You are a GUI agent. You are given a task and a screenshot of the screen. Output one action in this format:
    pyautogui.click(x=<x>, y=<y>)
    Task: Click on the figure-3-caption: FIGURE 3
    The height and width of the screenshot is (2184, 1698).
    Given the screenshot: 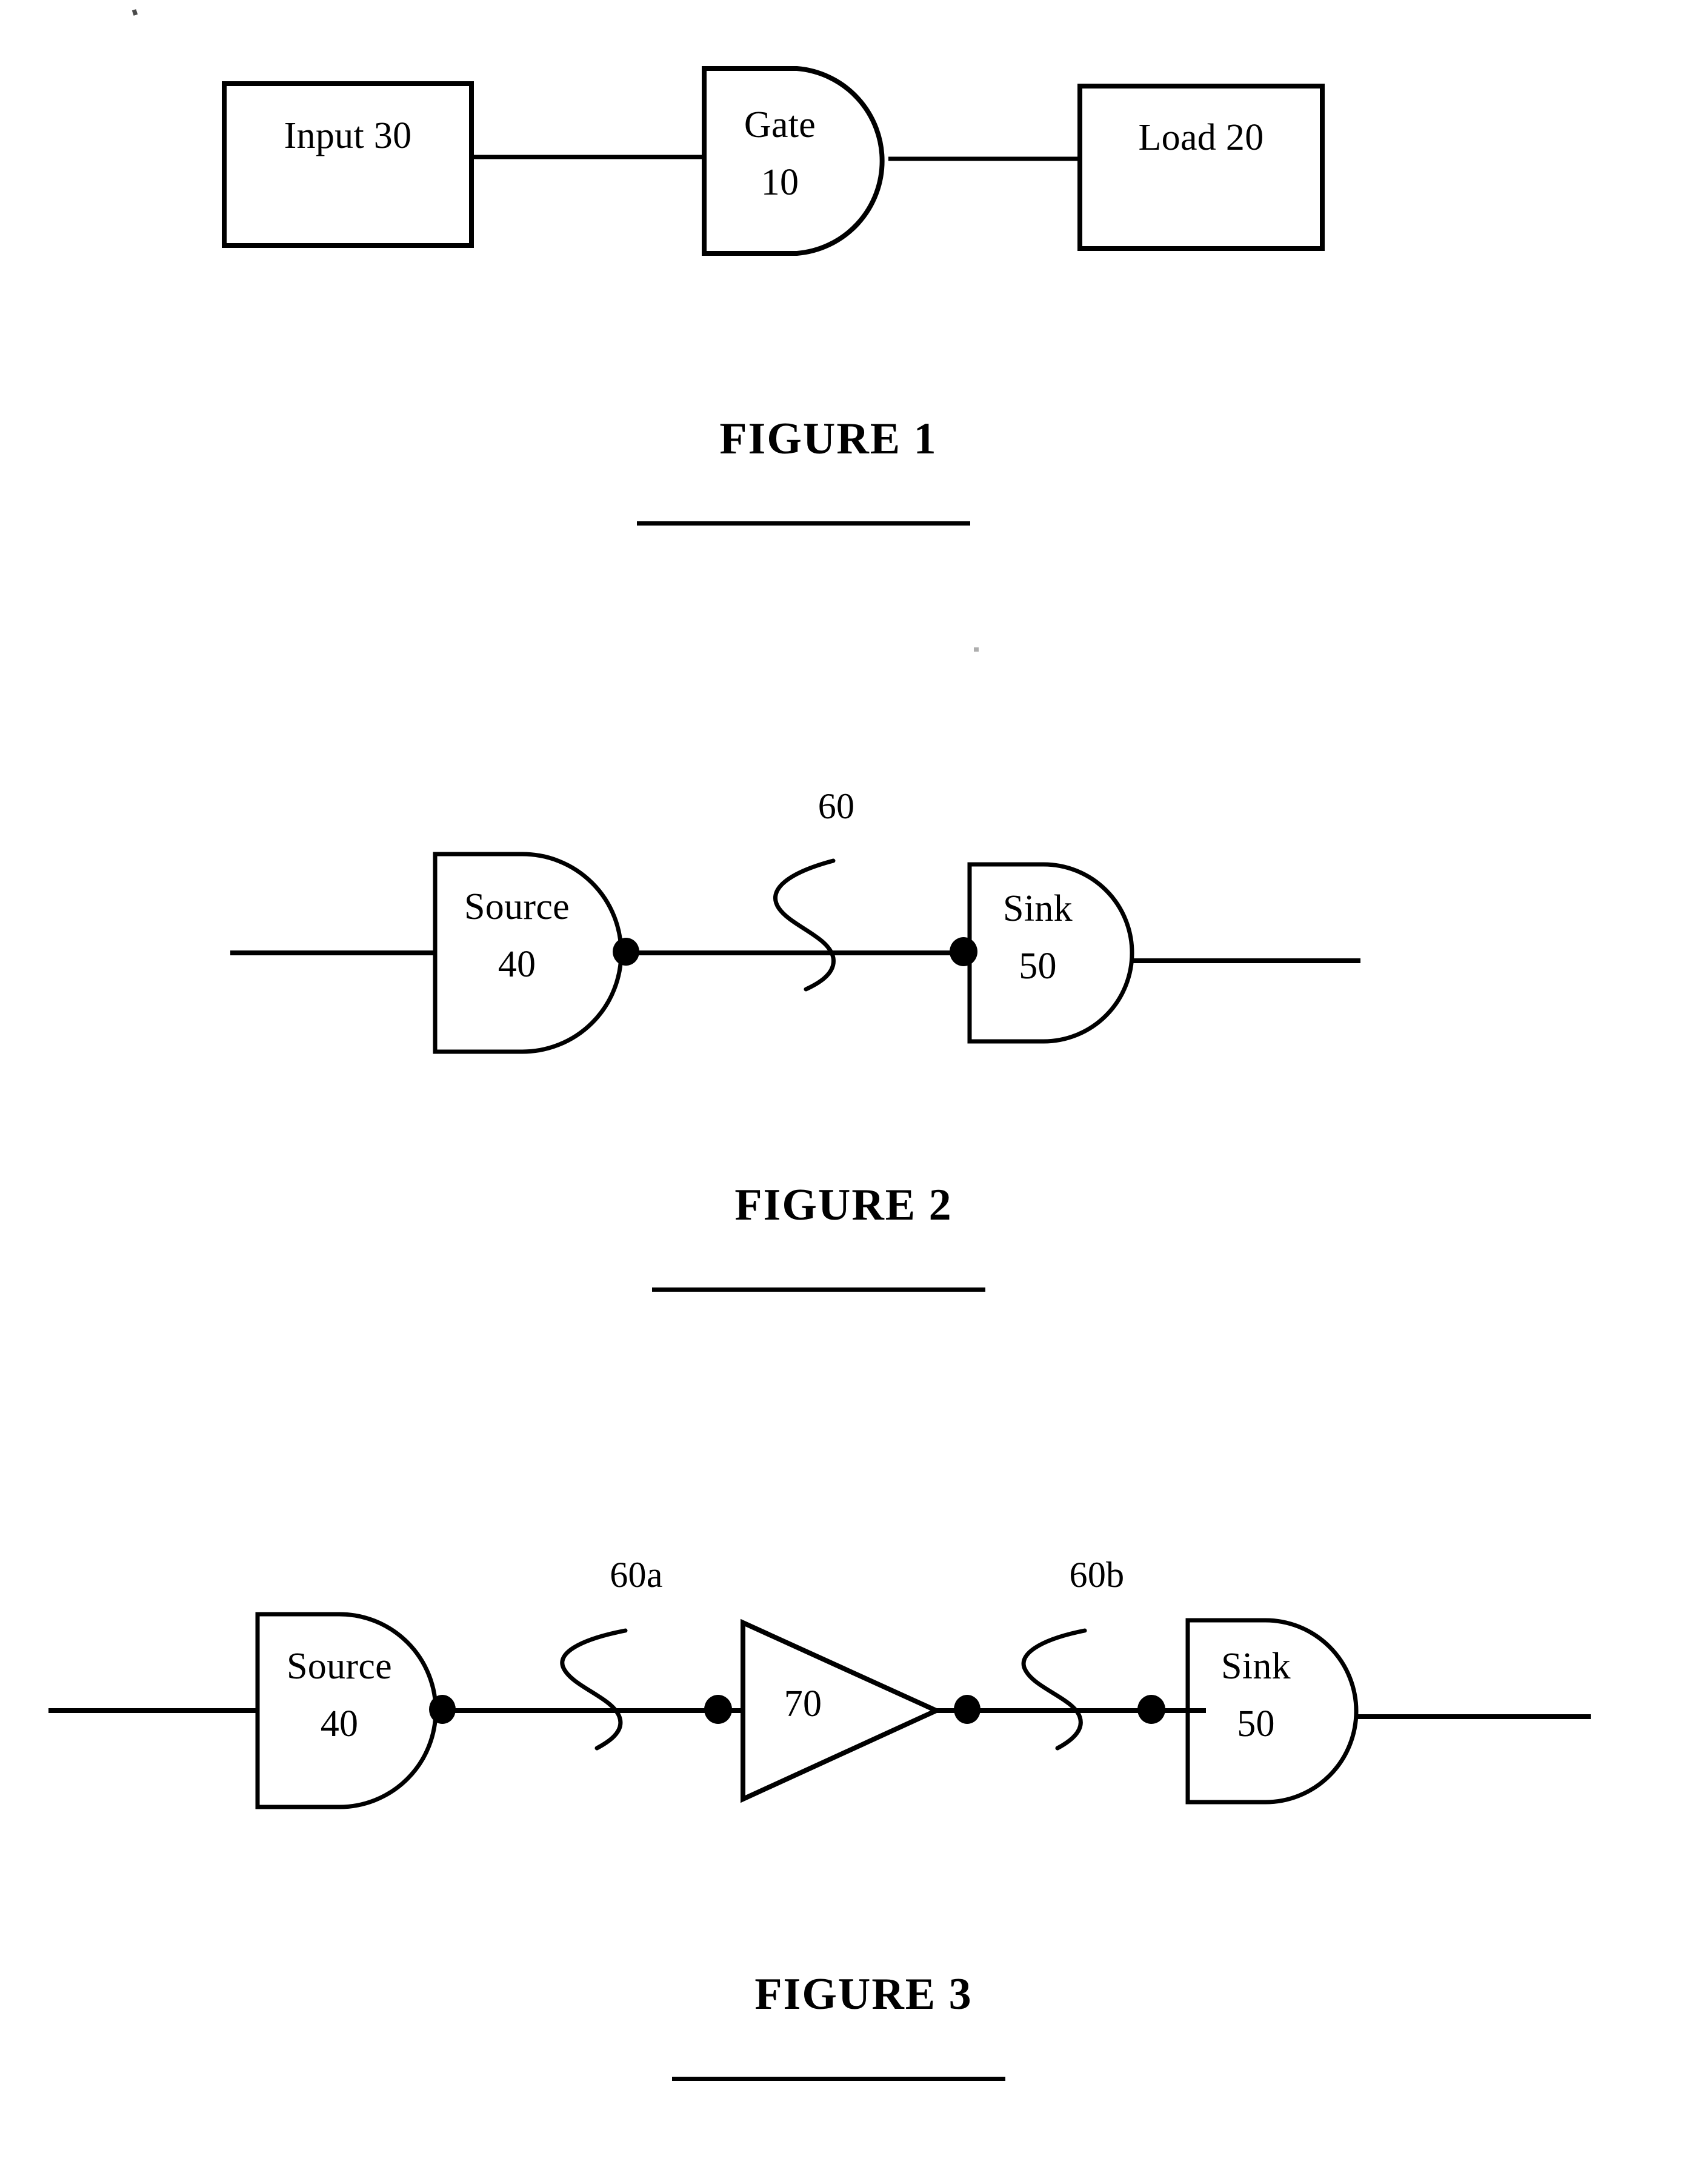 What is the action you would take?
    pyautogui.click(x=838, y=2050)
    